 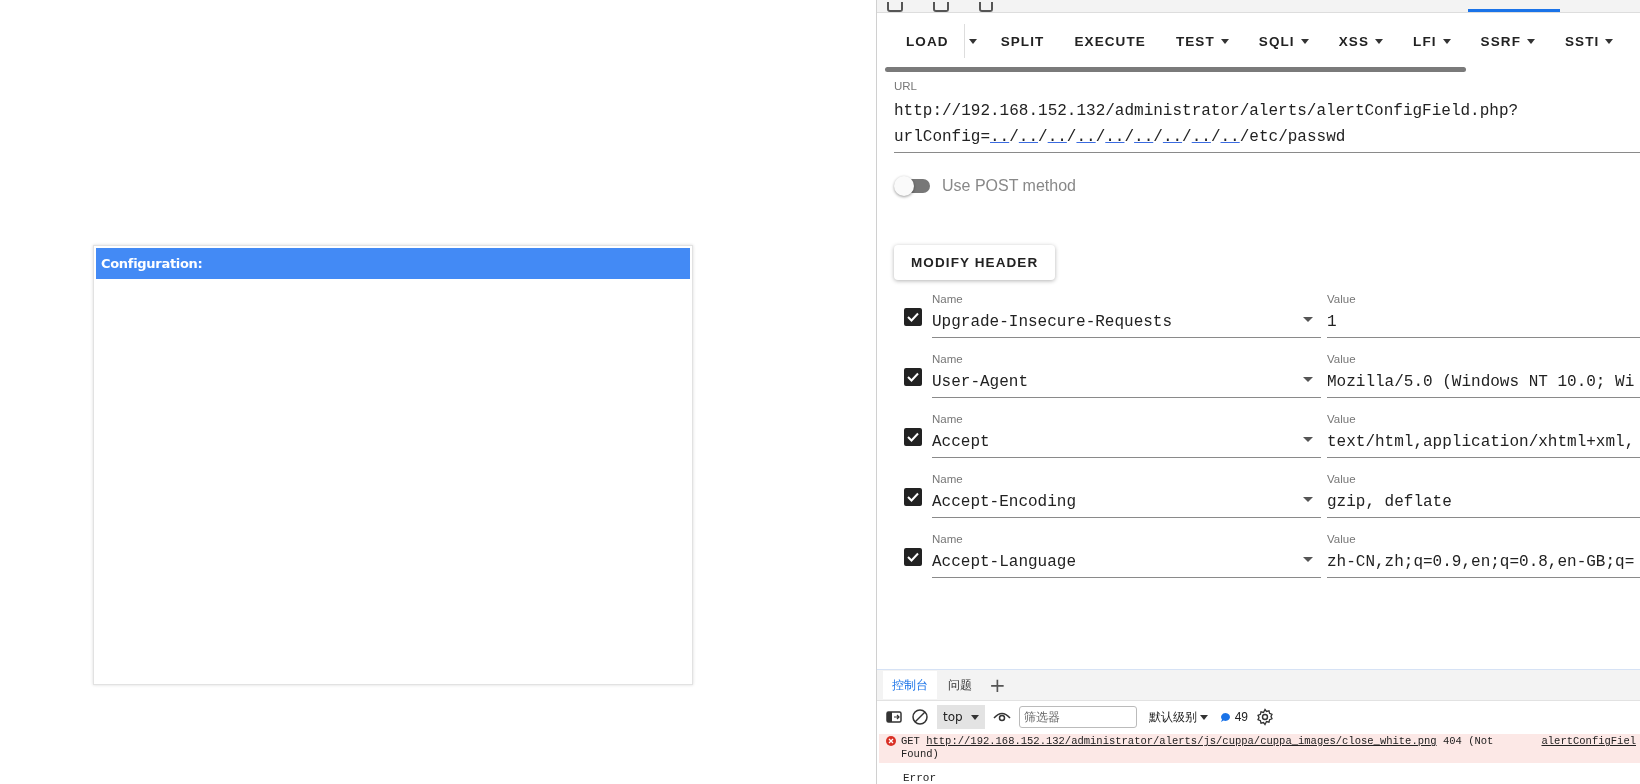 I want to click on error-icon, so click(x=891, y=741).